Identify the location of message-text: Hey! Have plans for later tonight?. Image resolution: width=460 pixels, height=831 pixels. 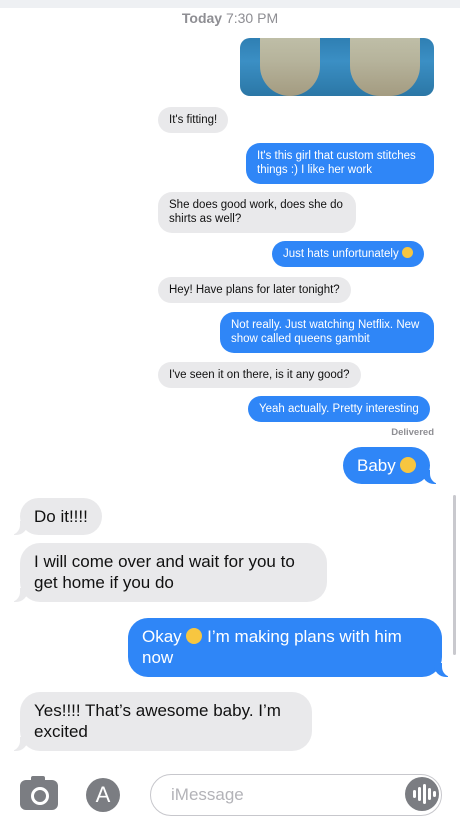
(254, 290).